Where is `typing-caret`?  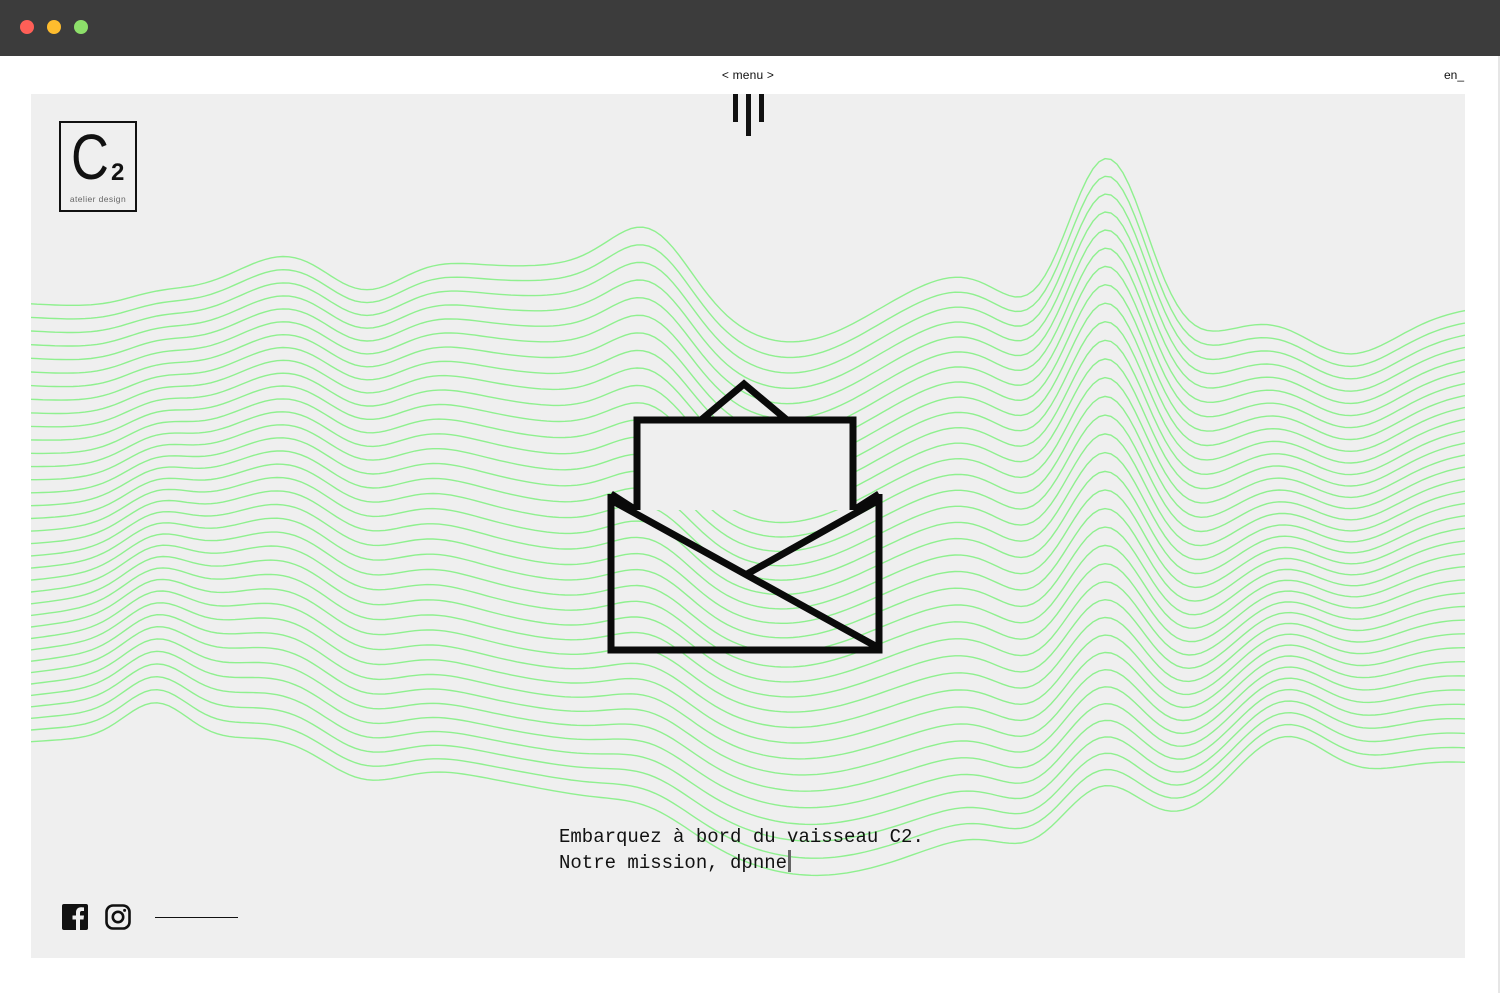 typing-caret is located at coordinates (790, 861).